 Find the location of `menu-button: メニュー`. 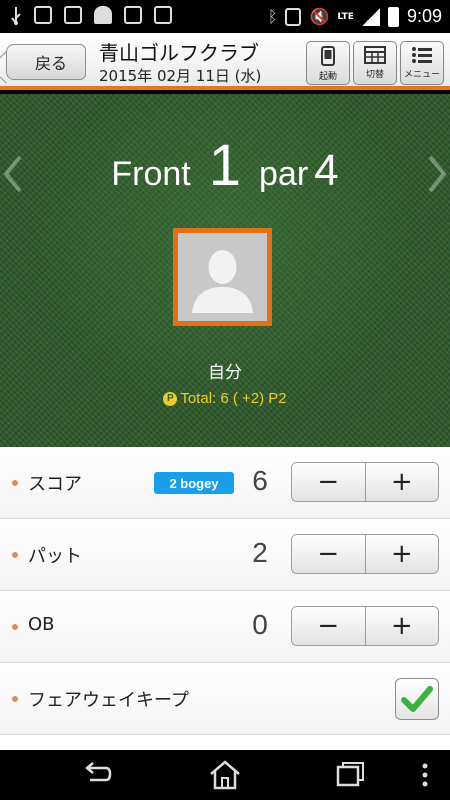

menu-button: メニュー is located at coordinates (422, 63).